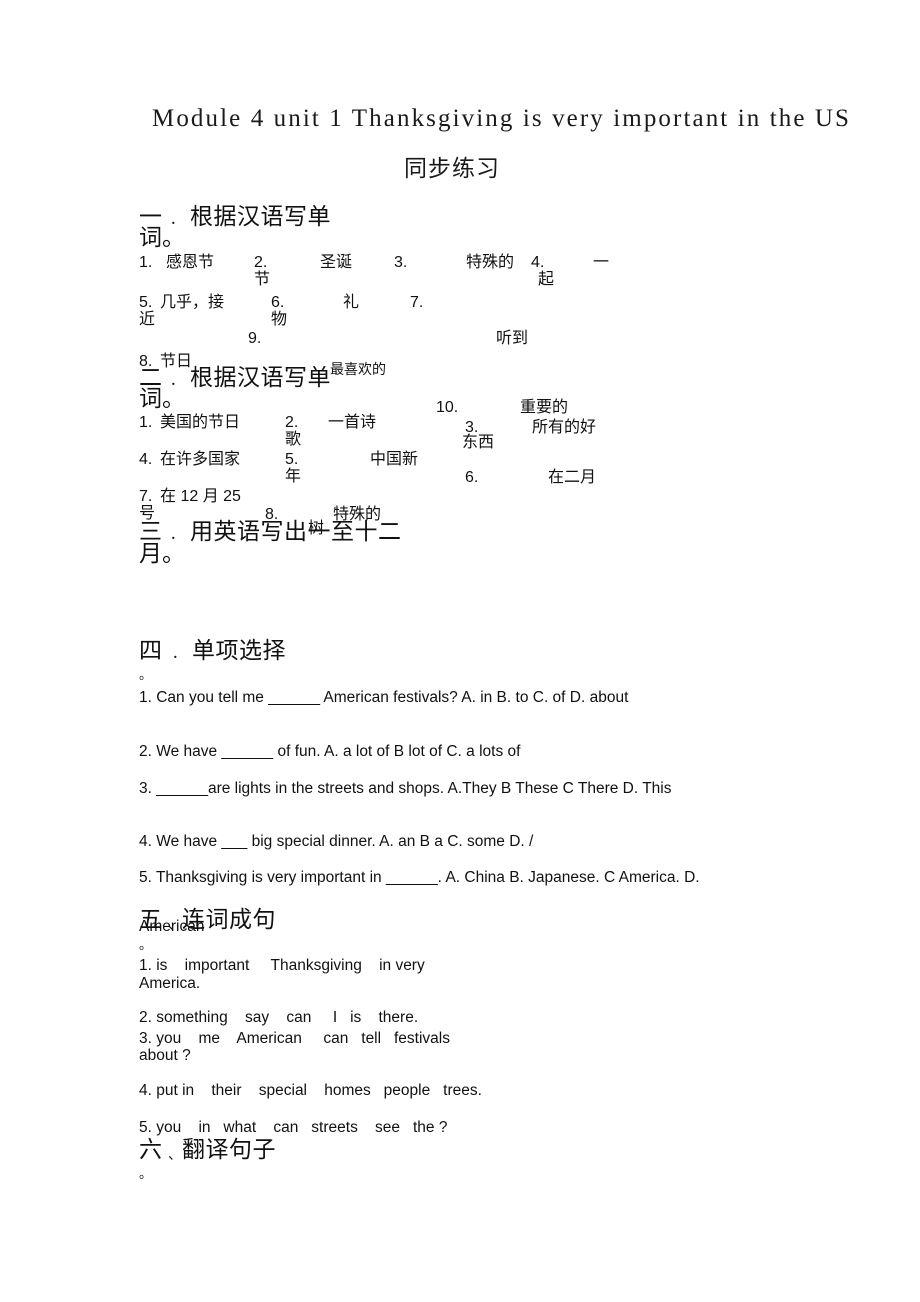 The height and width of the screenshot is (1302, 920). I want to click on s1-item-2-answer: 圣诞, so click(336, 262).